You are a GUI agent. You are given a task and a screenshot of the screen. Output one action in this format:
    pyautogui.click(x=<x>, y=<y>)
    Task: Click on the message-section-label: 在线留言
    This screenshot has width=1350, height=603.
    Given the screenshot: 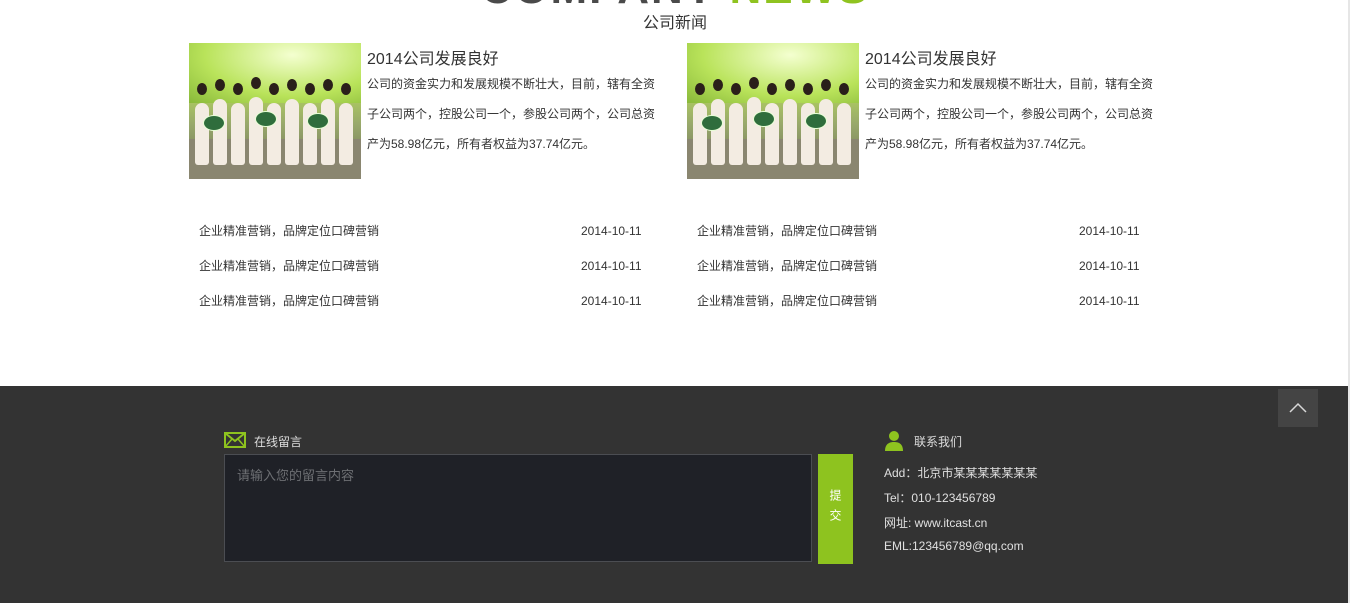 What is the action you would take?
    pyautogui.click(x=278, y=442)
    